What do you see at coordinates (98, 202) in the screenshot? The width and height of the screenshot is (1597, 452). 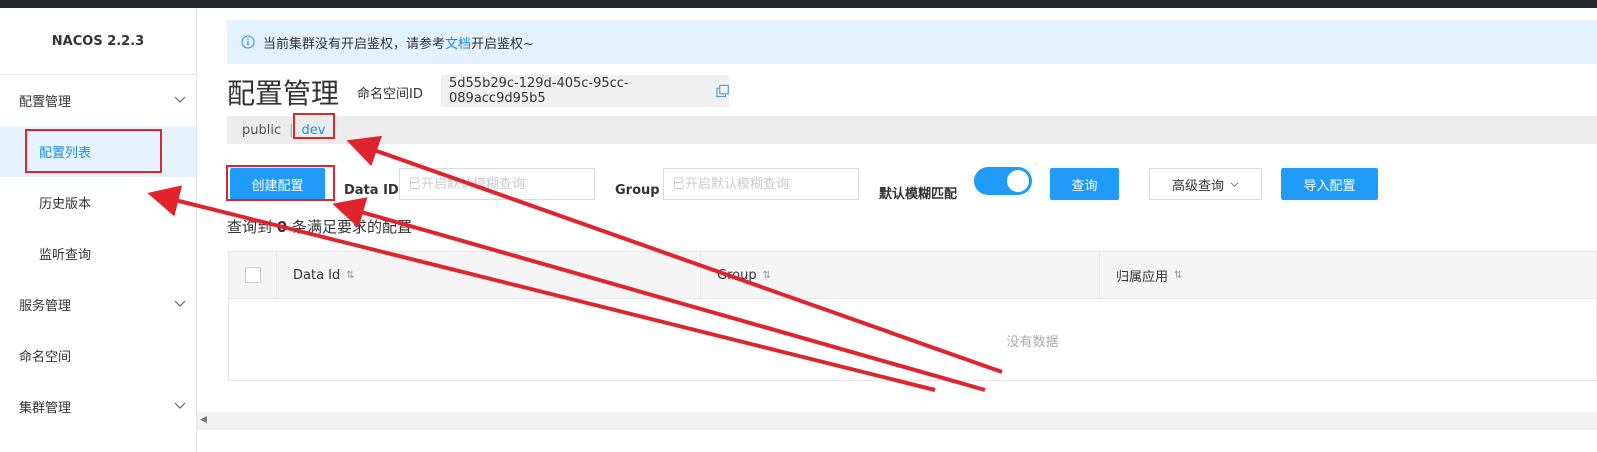 I see `sidebar-item-history: 历史版本` at bounding box center [98, 202].